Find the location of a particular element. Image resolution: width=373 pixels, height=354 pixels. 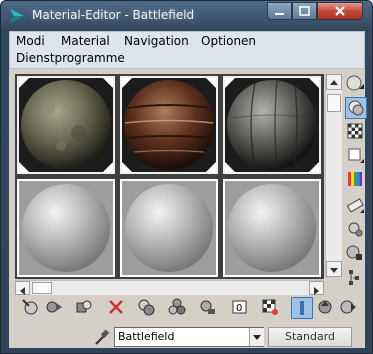

scroll-left-button is located at coordinates (22, 288).